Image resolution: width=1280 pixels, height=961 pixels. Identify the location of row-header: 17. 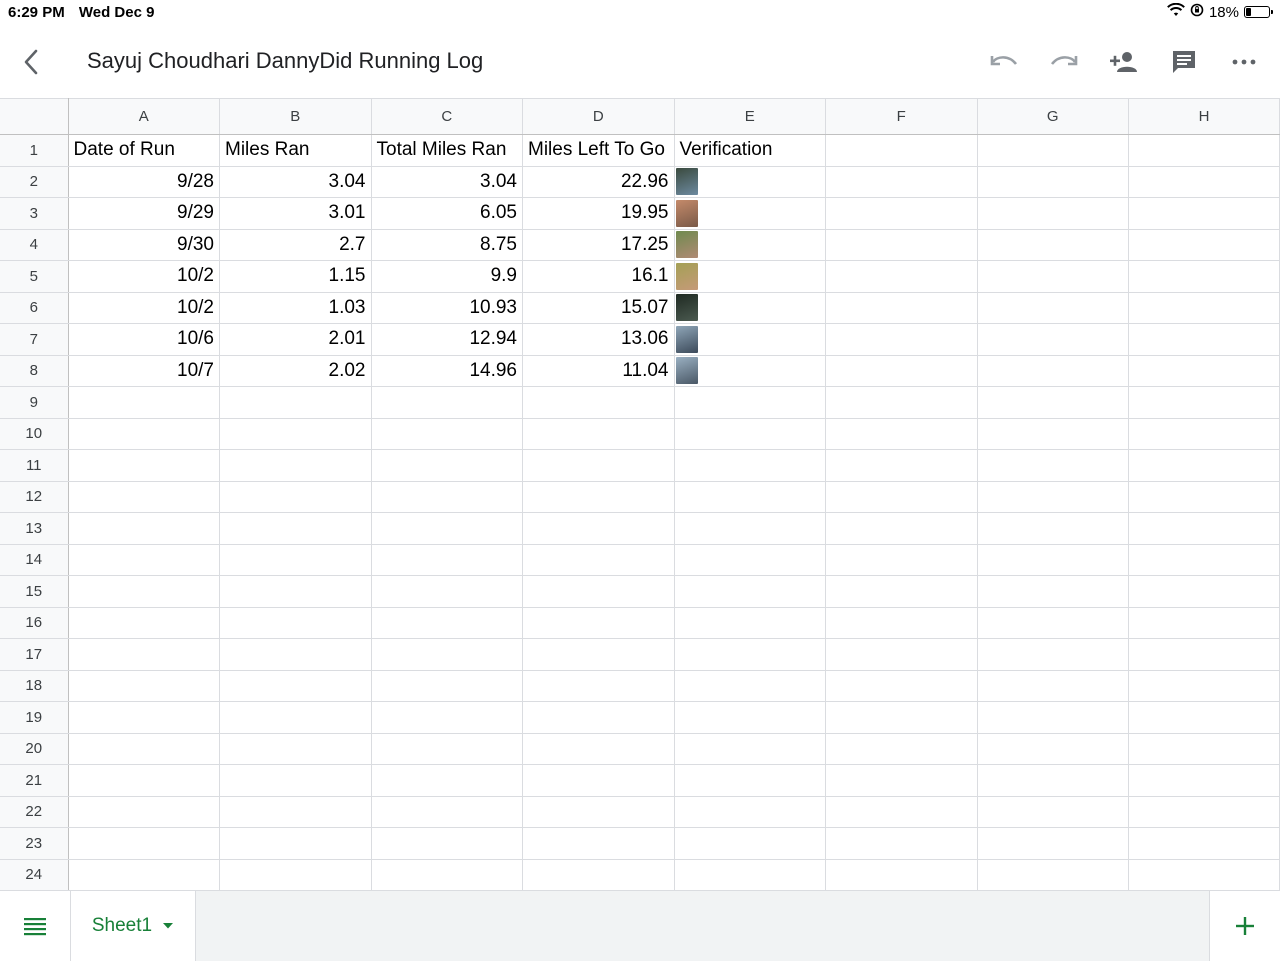
(34, 654).